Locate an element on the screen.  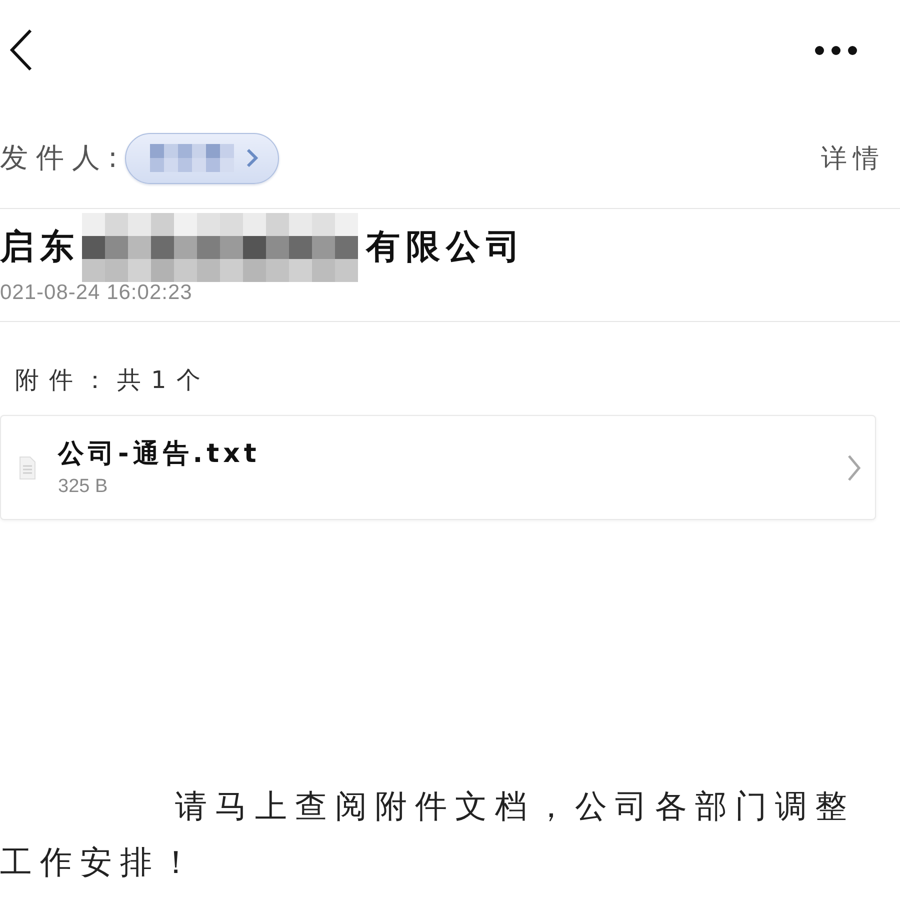
date-text: 021-08-24 16:02:23 is located at coordinates (97, 293).